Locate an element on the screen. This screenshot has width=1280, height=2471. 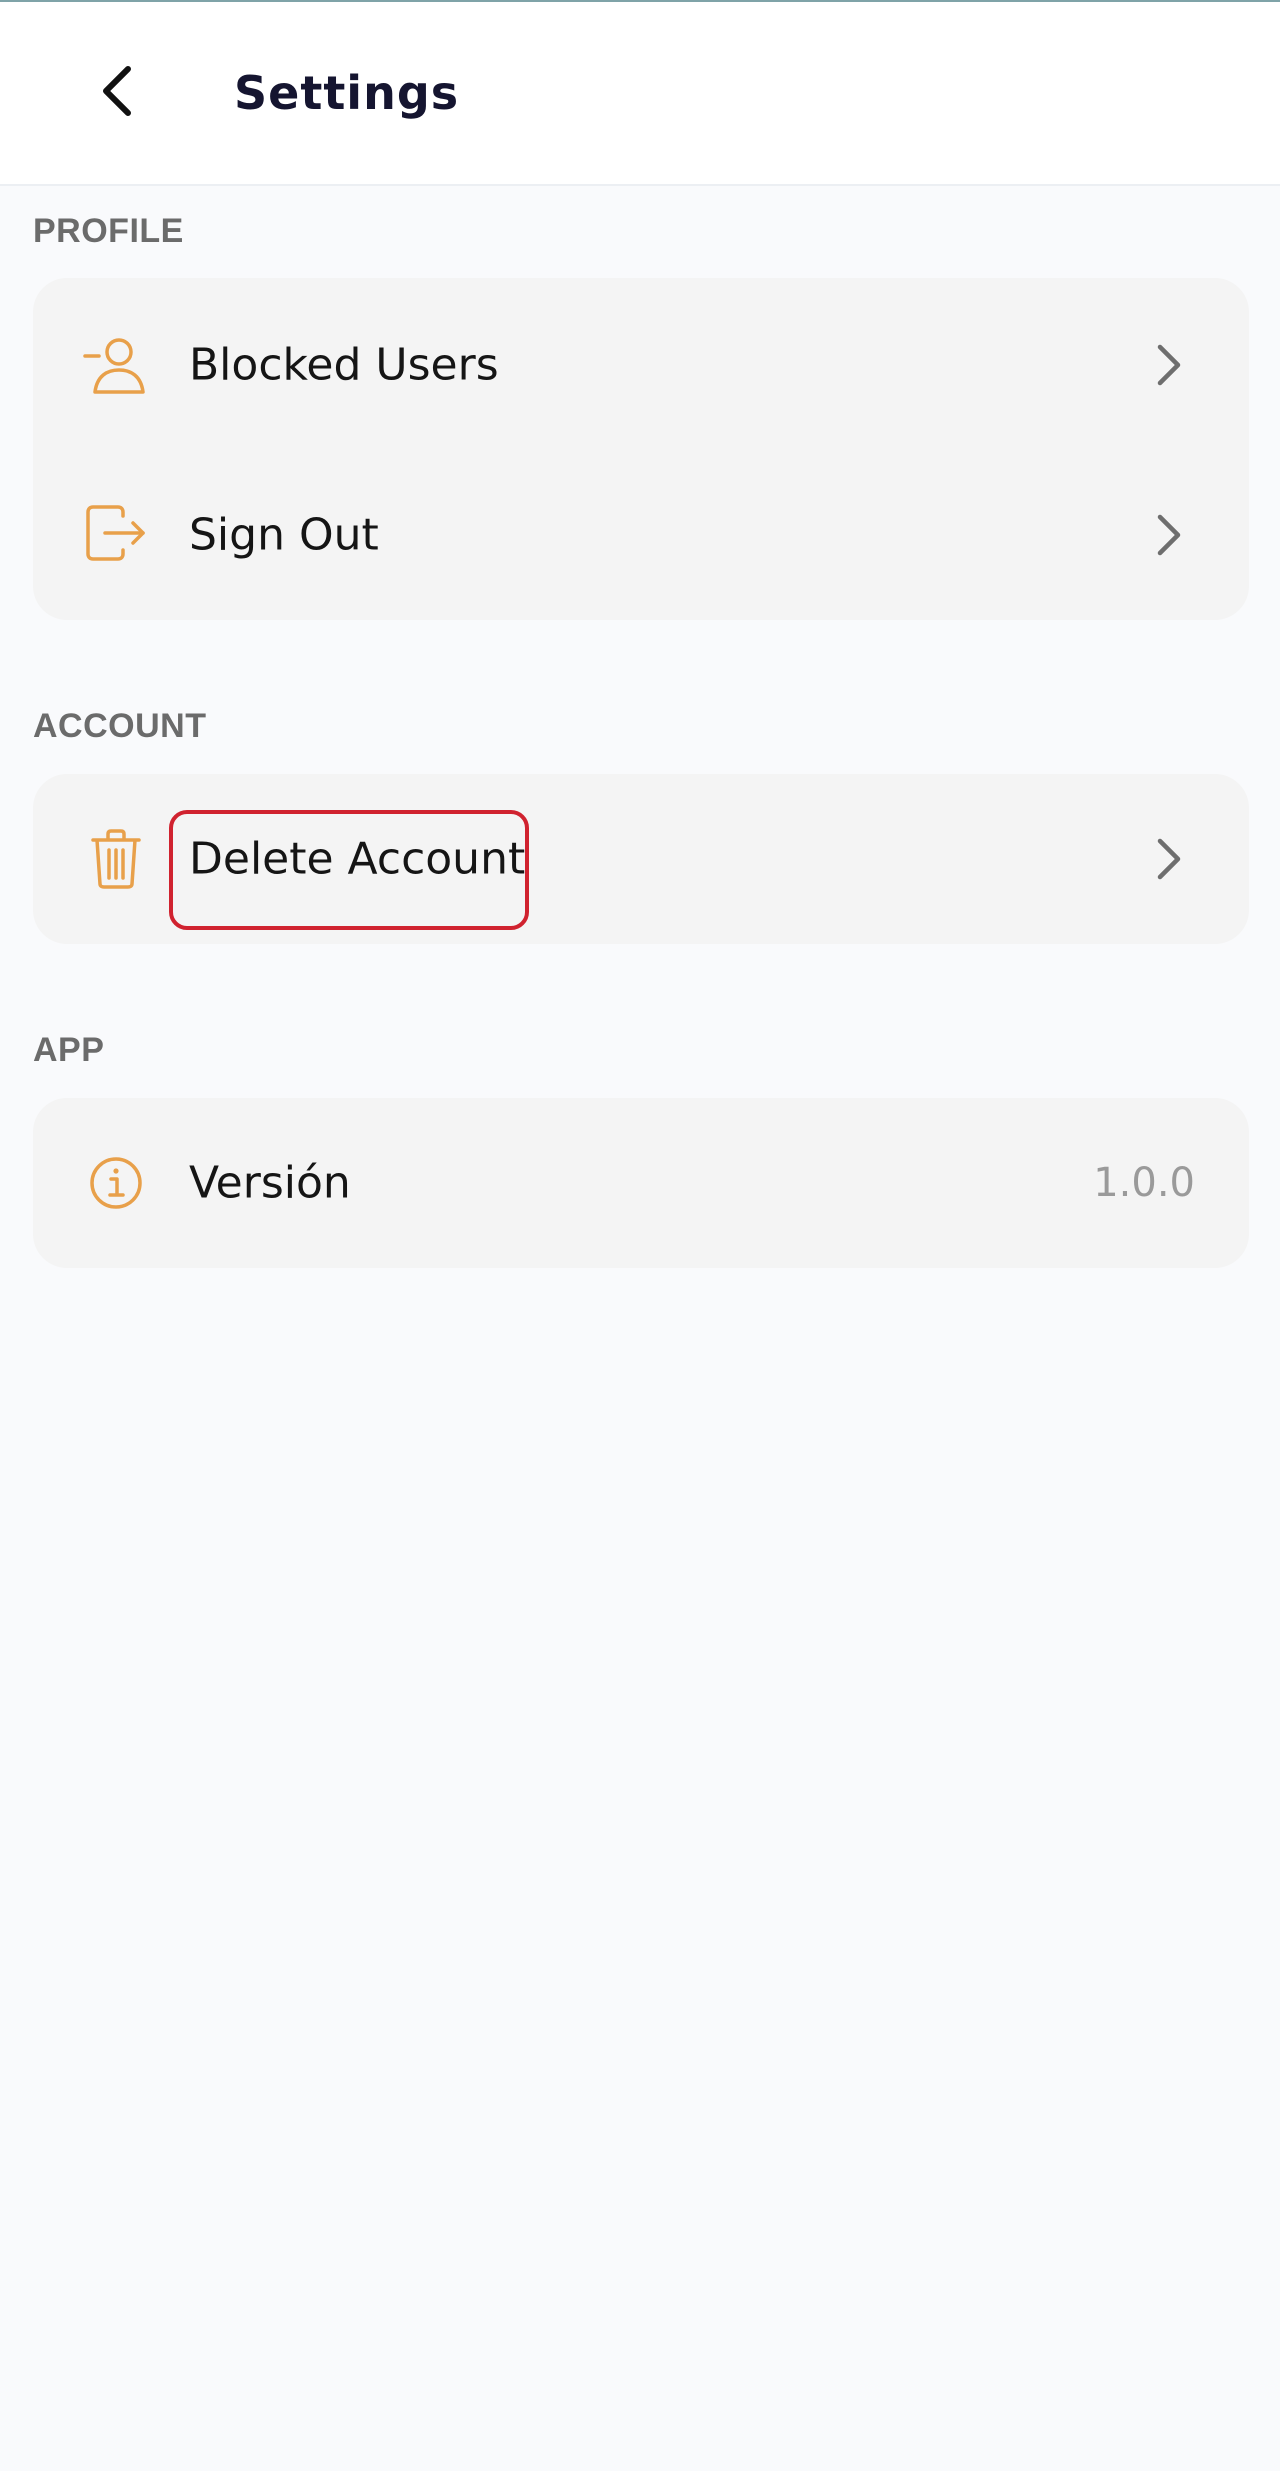
account-card: Delete Account is located at coordinates (641, 859).